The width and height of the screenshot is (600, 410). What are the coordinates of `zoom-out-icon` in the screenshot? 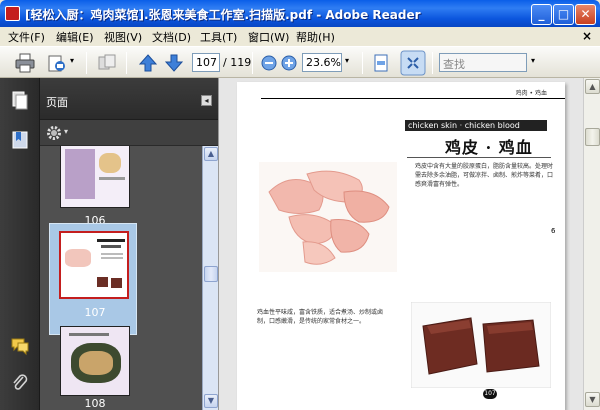 It's located at (269, 63).